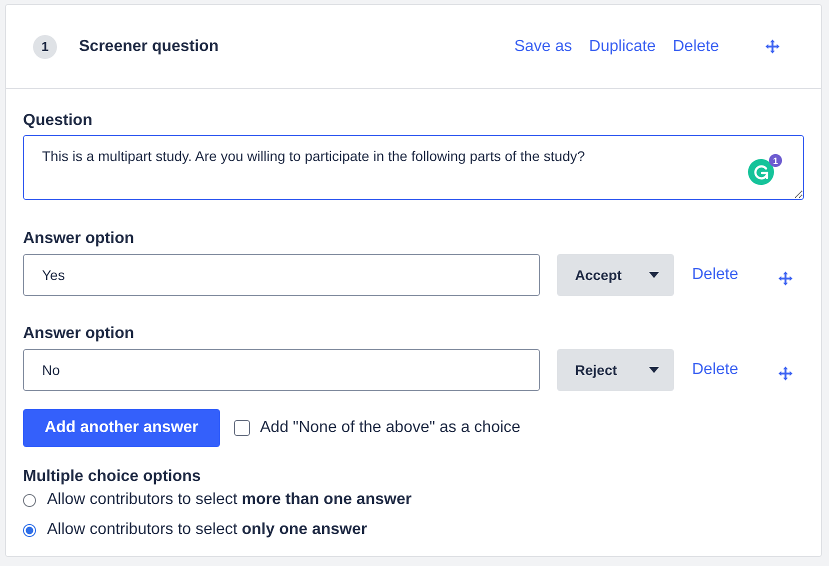 The height and width of the screenshot is (566, 829). What do you see at coordinates (58, 121) in the screenshot?
I see `field-label: Question` at bounding box center [58, 121].